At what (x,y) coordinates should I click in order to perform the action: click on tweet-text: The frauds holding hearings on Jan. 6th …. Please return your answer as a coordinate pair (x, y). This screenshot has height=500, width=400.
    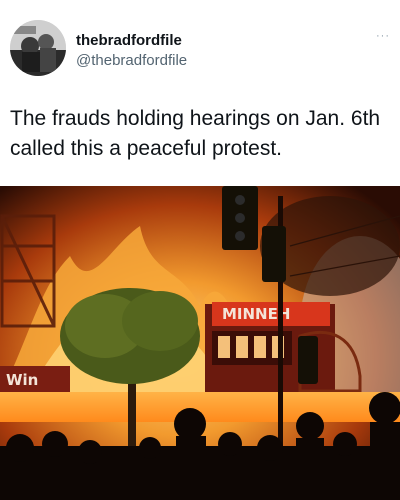
    Looking at the image, I should click on (195, 133).